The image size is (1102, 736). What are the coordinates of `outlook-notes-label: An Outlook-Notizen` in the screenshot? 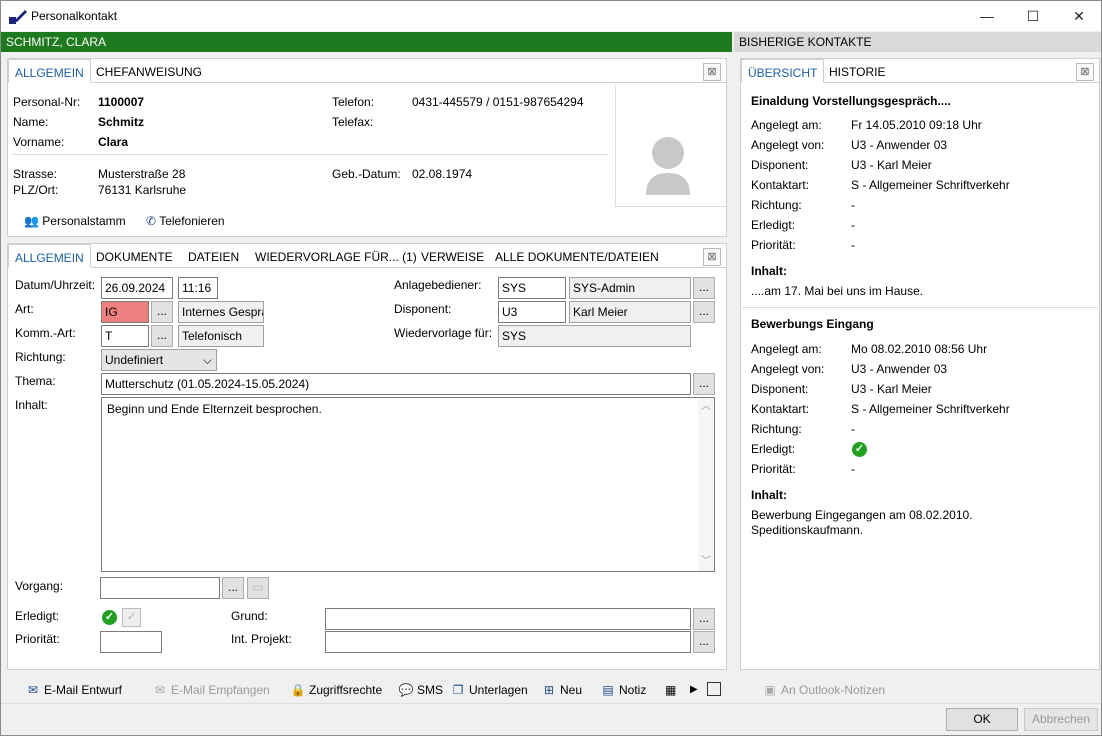 It's located at (833, 690).